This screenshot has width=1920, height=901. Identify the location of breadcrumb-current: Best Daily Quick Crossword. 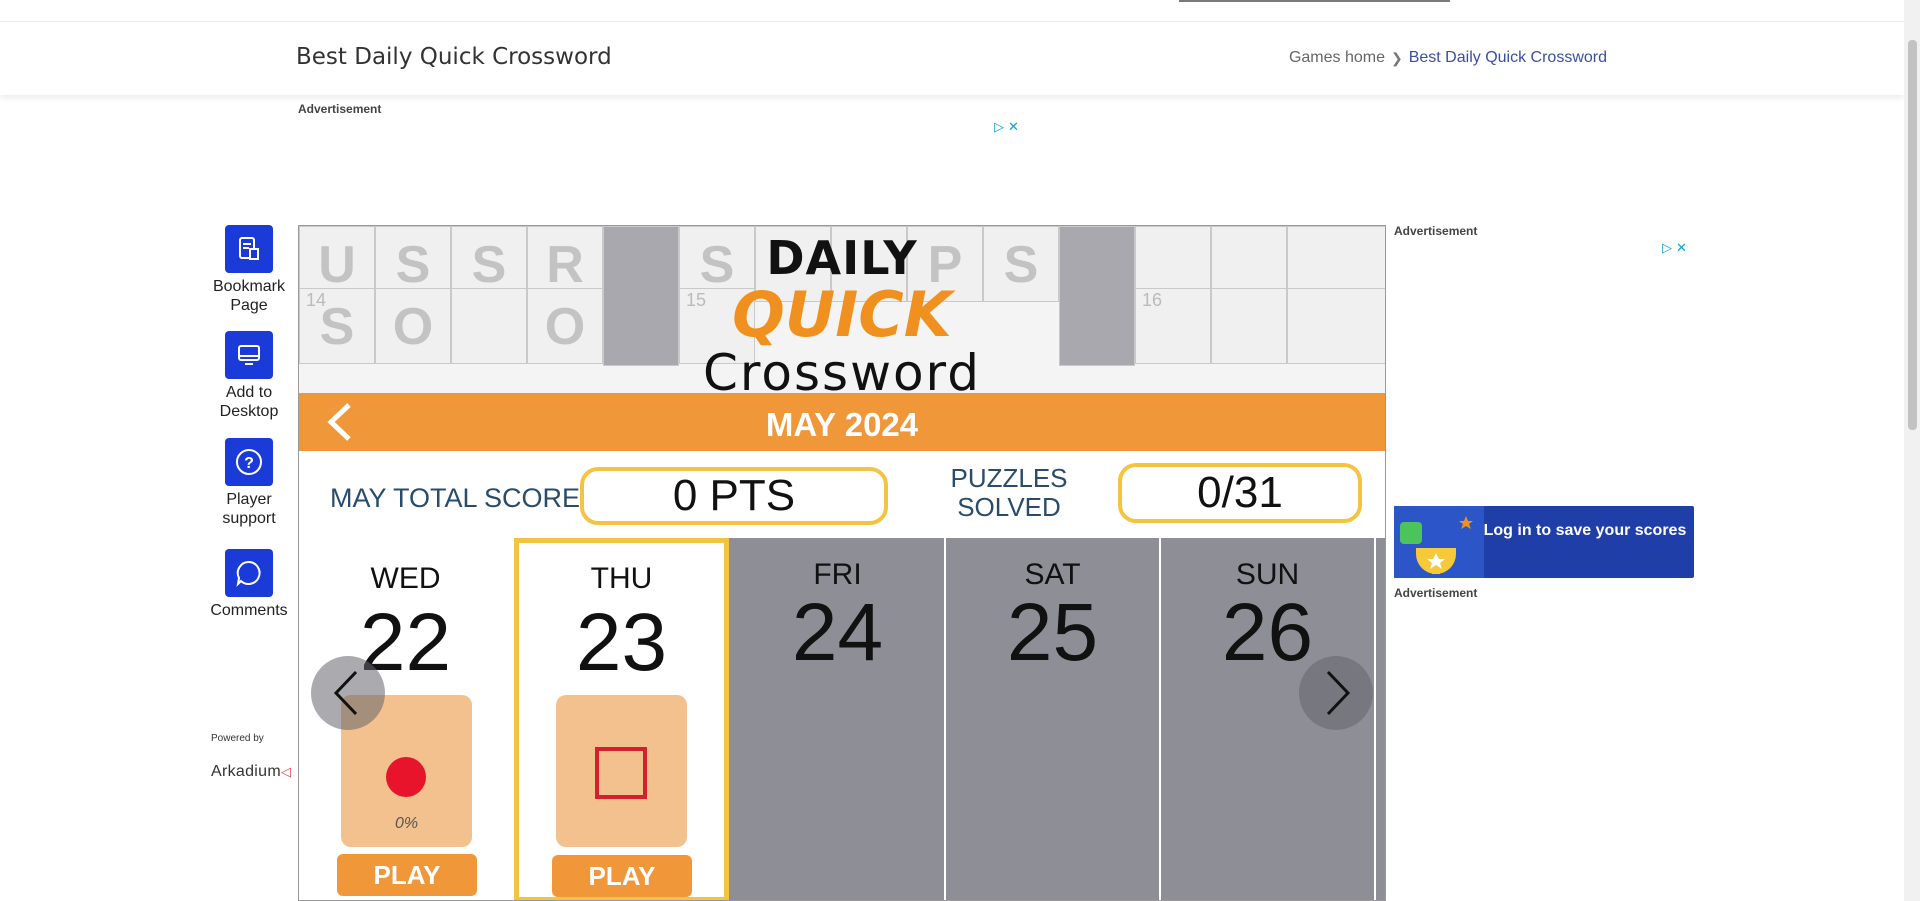
(1508, 58).